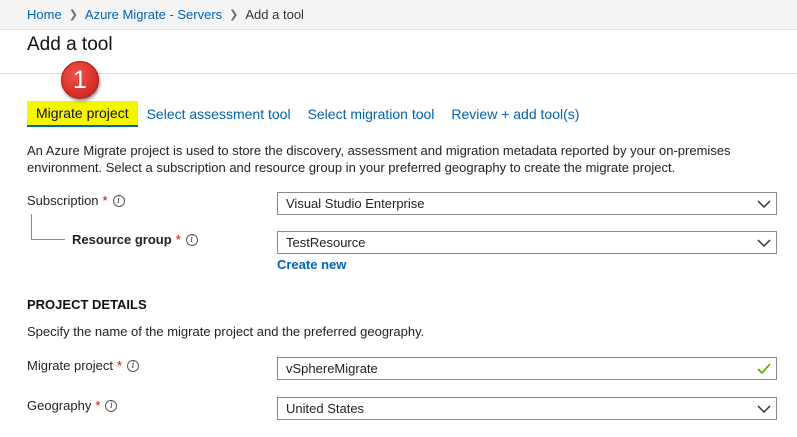  Describe the element at coordinates (219, 114) in the screenshot. I see `tab-select-assessment-tool: Select assessment tool` at that location.